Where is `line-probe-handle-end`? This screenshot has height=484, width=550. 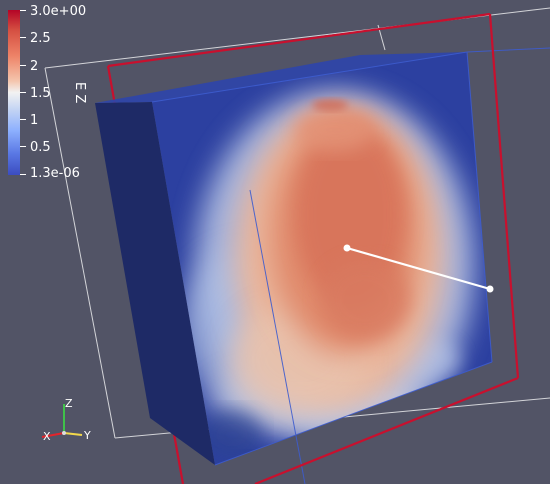
line-probe-handle-end is located at coordinates (490, 289).